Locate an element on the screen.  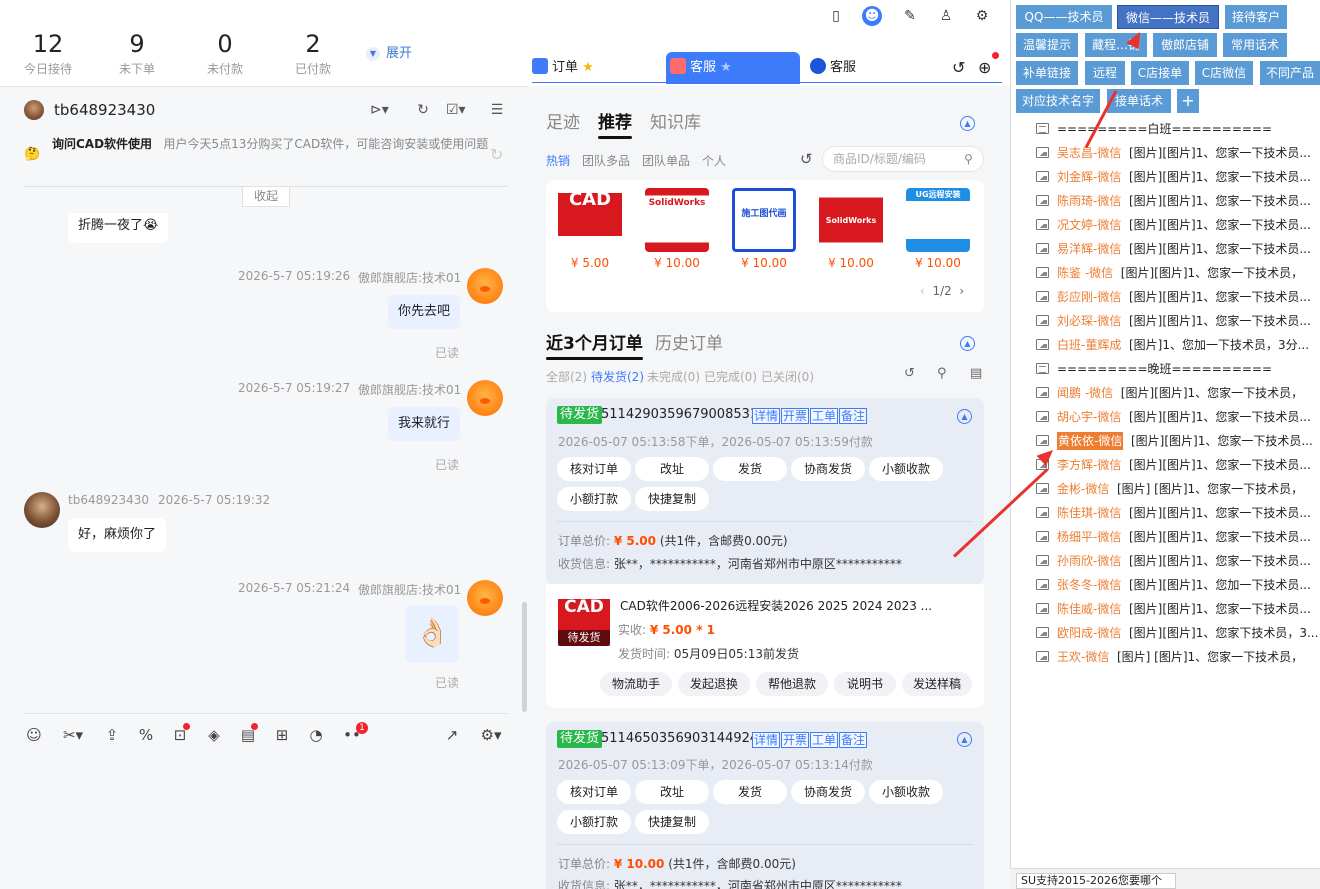
manual-button: 说明书 is located at coordinates (865, 684).